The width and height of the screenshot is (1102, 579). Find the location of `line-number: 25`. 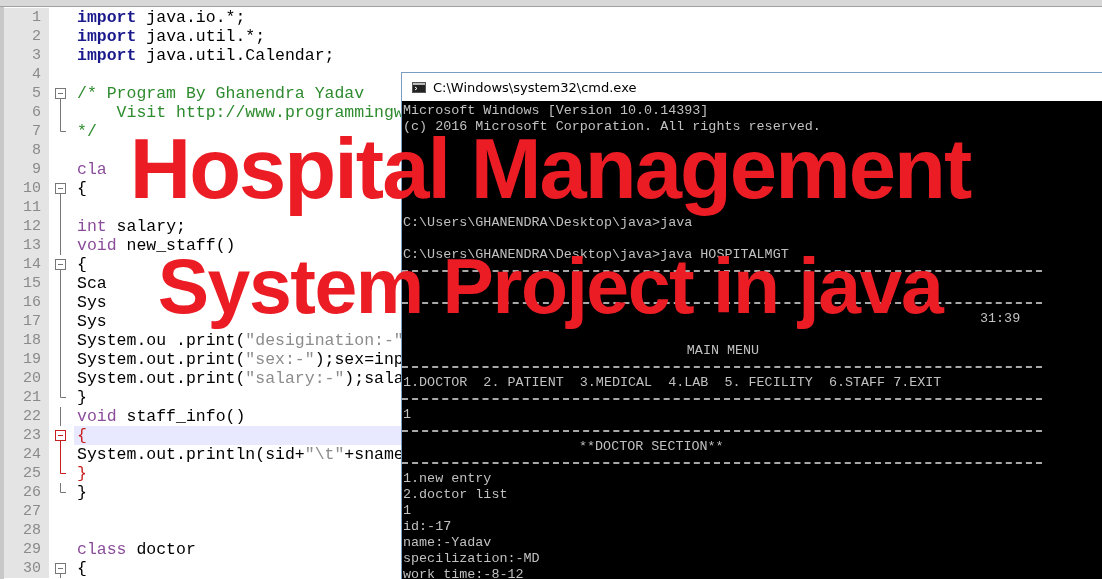

line-number: 25 is located at coordinates (26, 473).